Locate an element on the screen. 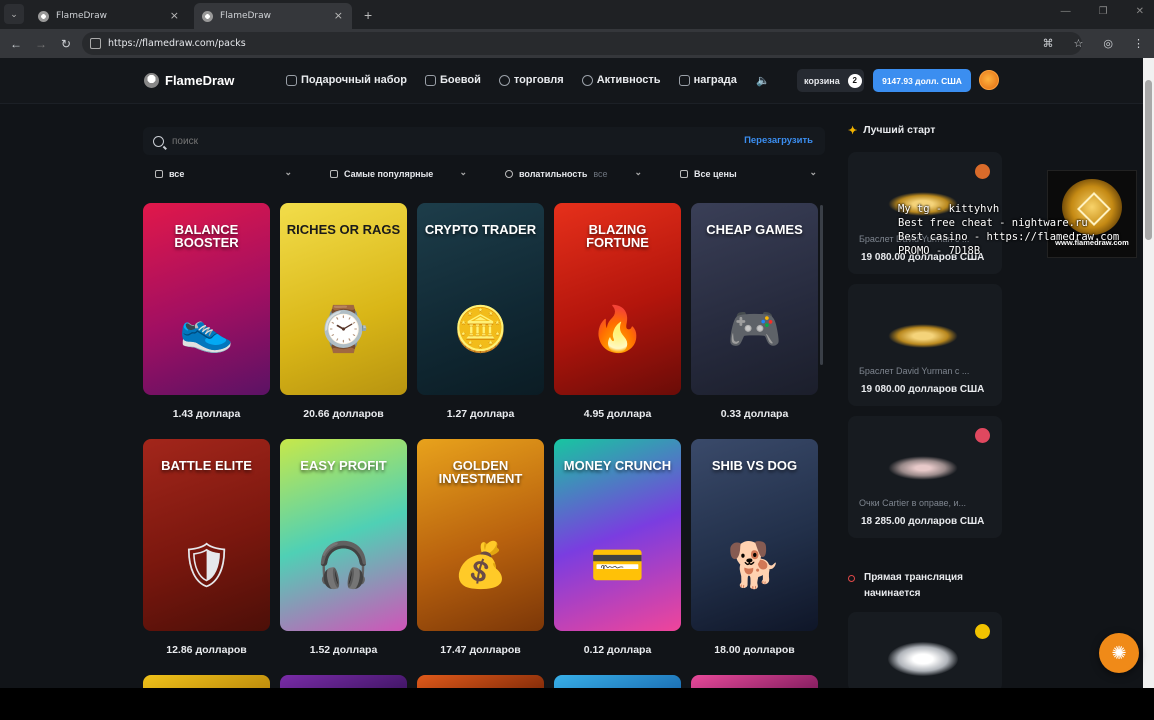  sort-select: Самые популярные ⌄ is located at coordinates (396, 174).